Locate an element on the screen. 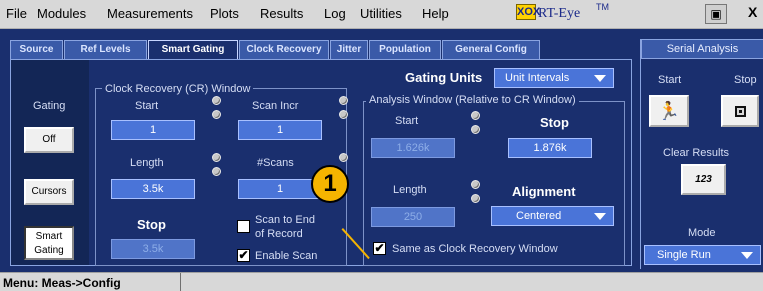 The image size is (763, 291). analysis-stop-label: Stop is located at coordinates (554, 122).